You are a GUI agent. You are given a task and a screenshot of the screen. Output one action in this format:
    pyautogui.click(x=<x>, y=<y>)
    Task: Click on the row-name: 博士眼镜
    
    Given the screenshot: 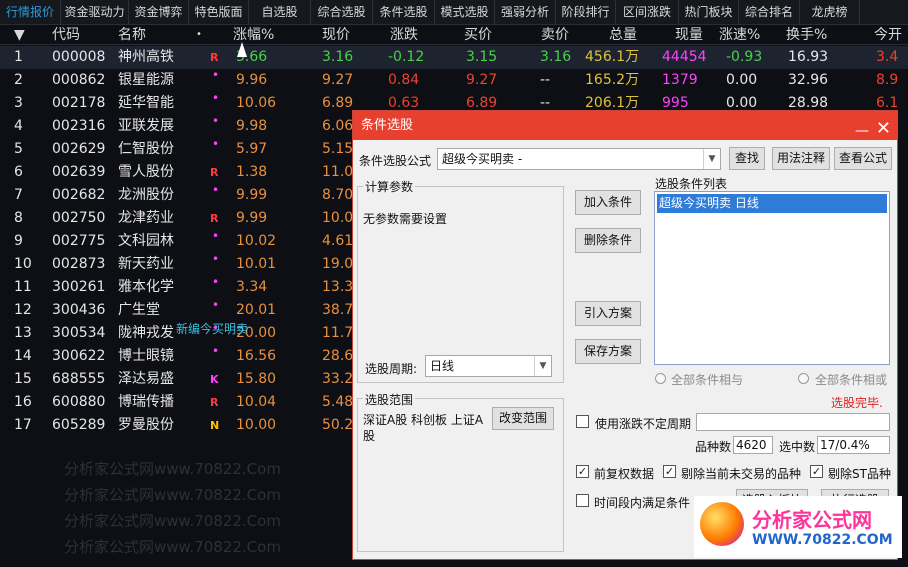 What is the action you would take?
    pyautogui.click(x=146, y=356)
    